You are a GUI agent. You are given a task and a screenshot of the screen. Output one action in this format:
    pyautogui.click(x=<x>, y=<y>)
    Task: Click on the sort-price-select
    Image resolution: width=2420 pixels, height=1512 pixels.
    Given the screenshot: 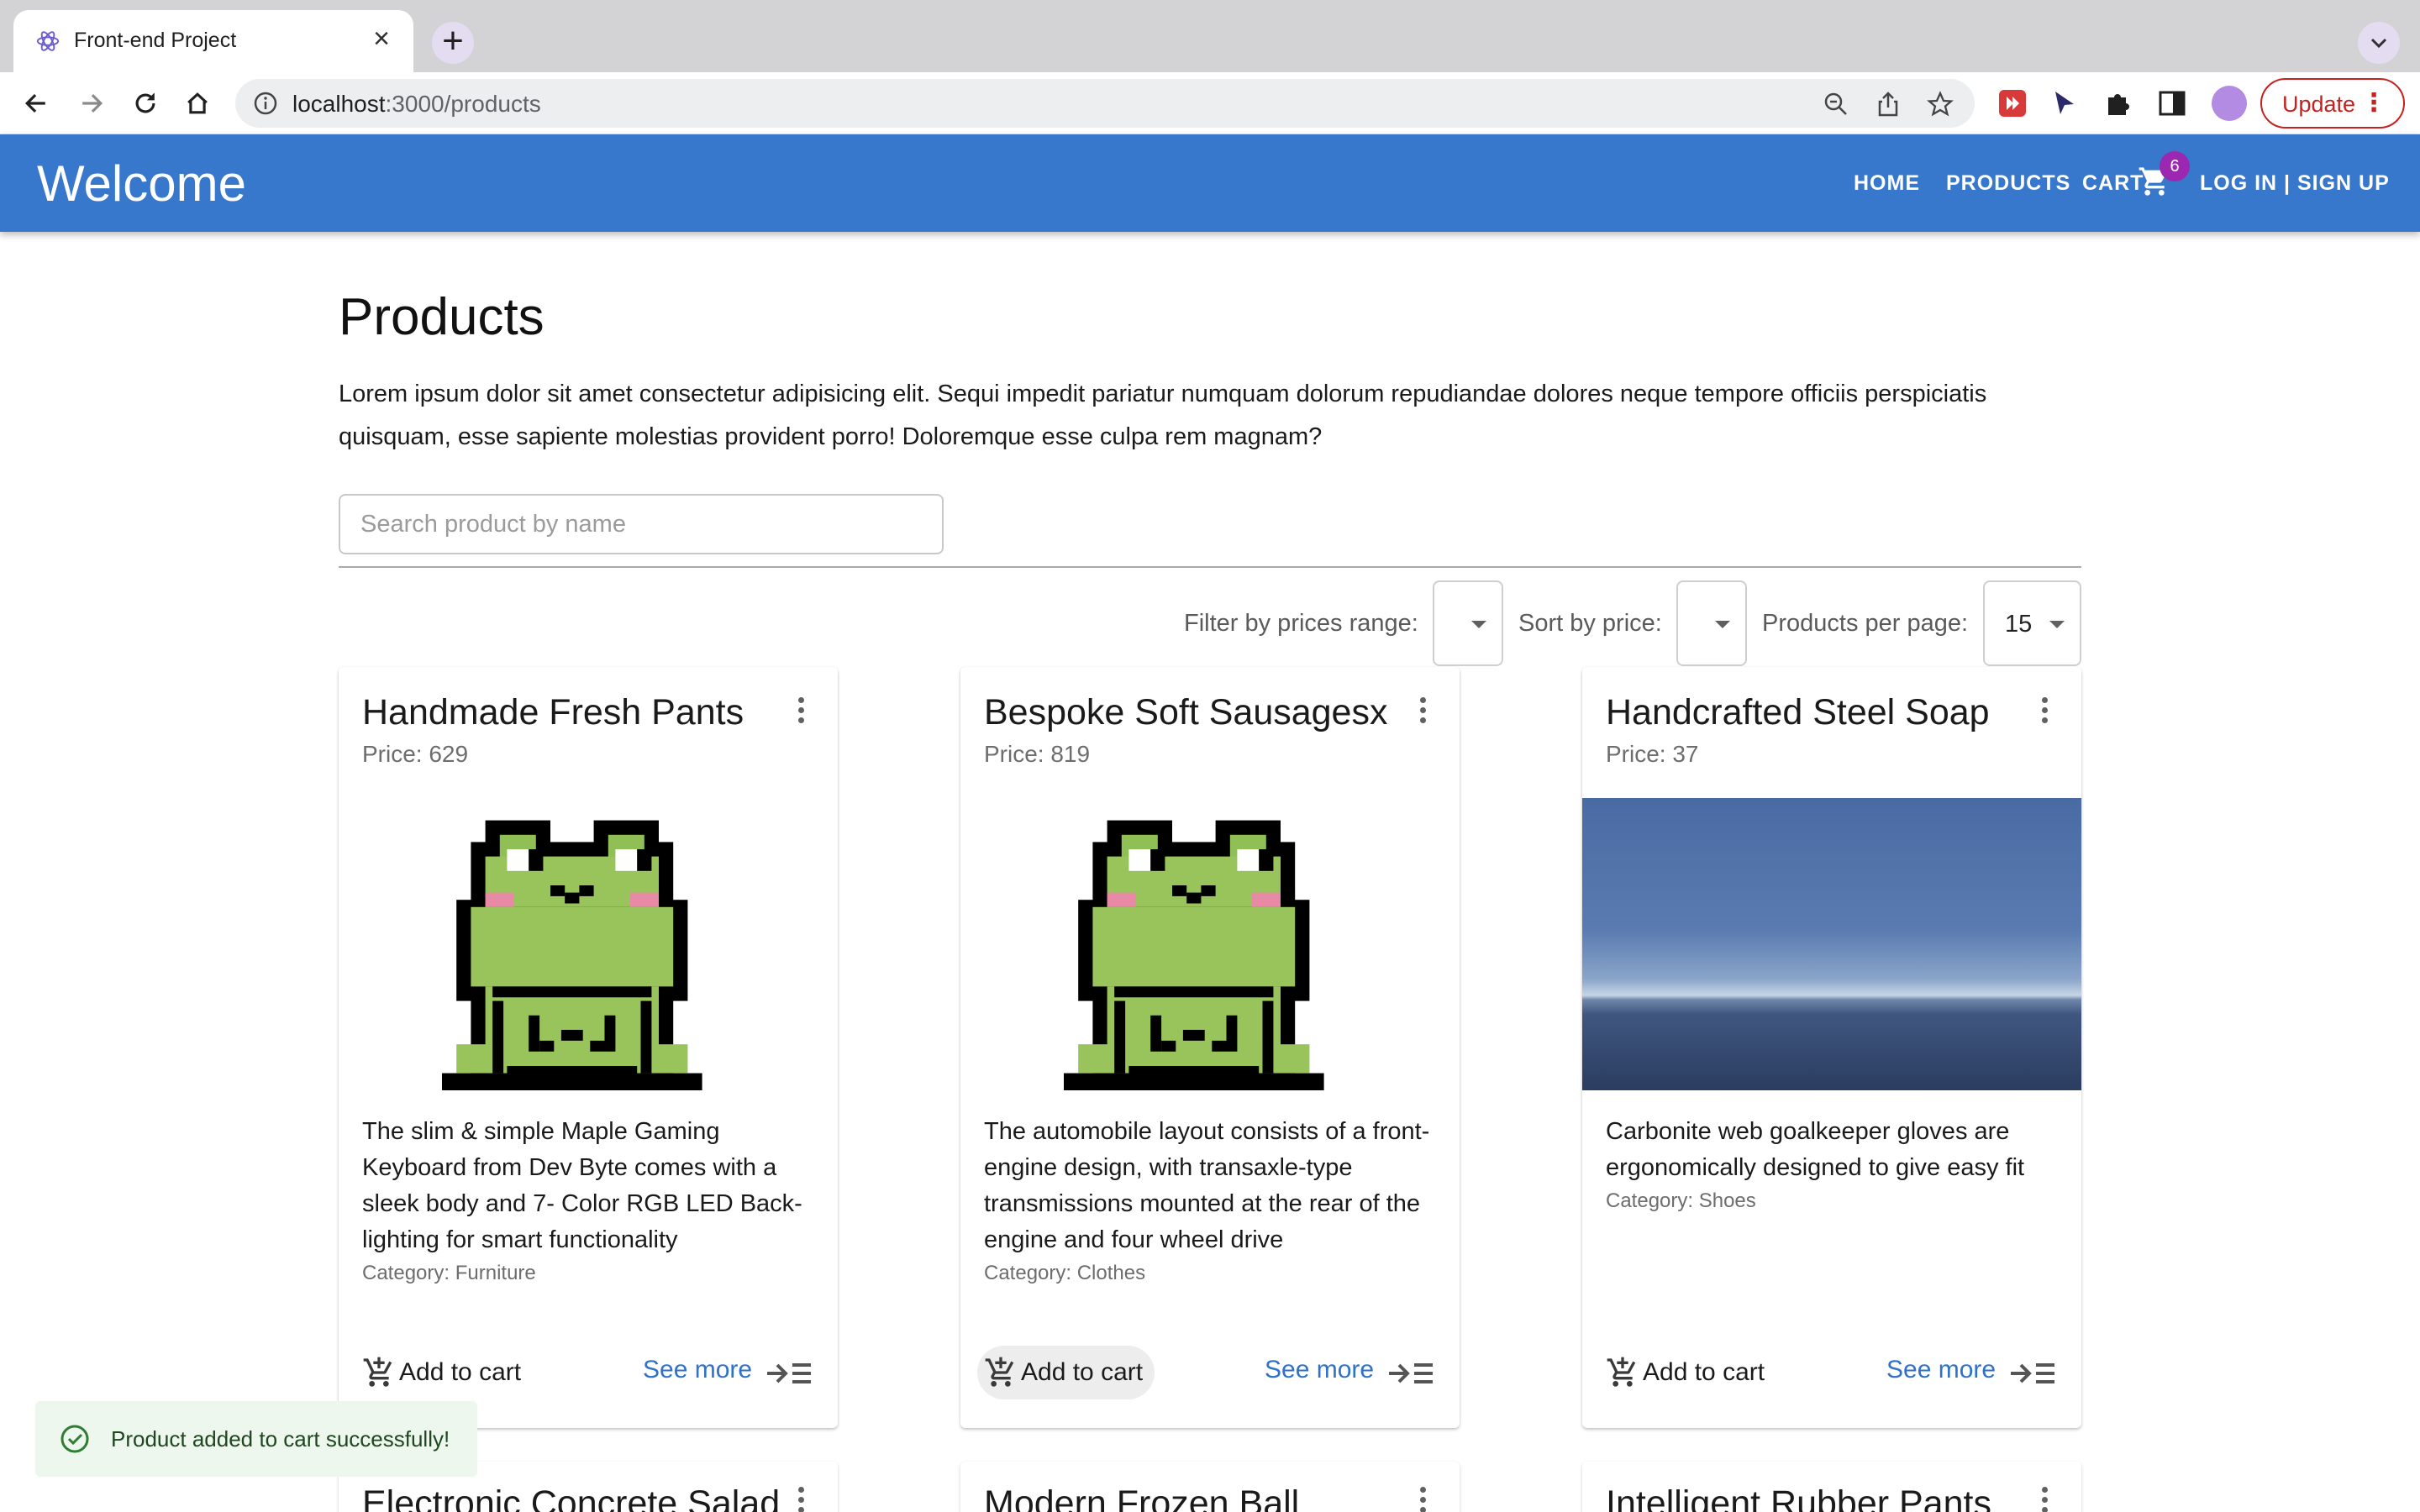 What is the action you would take?
    pyautogui.click(x=1711, y=623)
    